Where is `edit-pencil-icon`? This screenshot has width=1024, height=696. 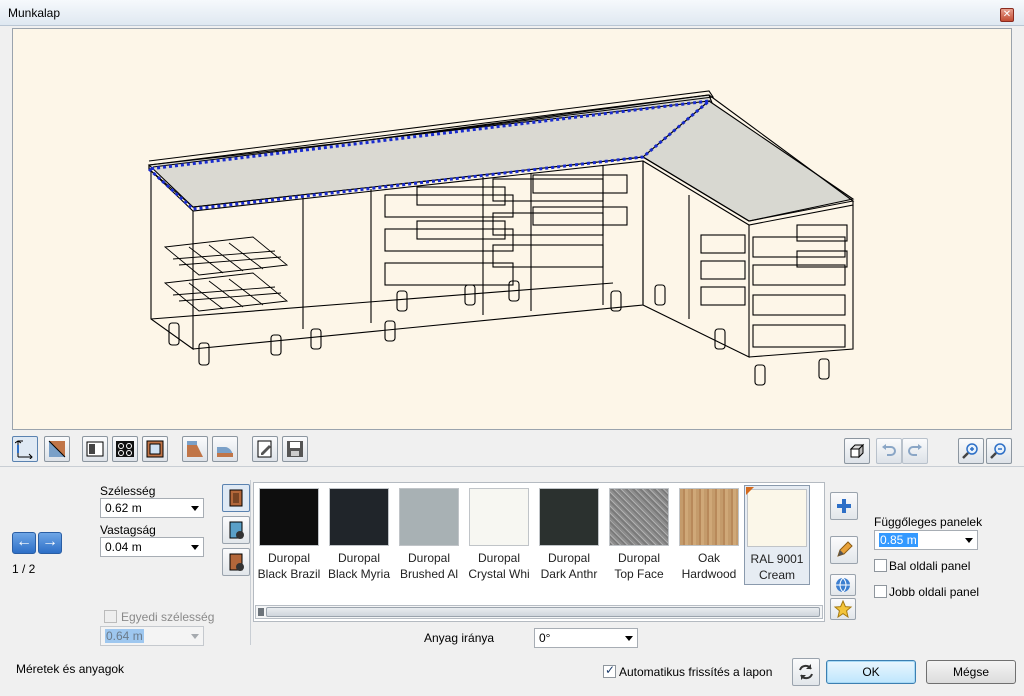 edit-pencil-icon is located at coordinates (844, 550).